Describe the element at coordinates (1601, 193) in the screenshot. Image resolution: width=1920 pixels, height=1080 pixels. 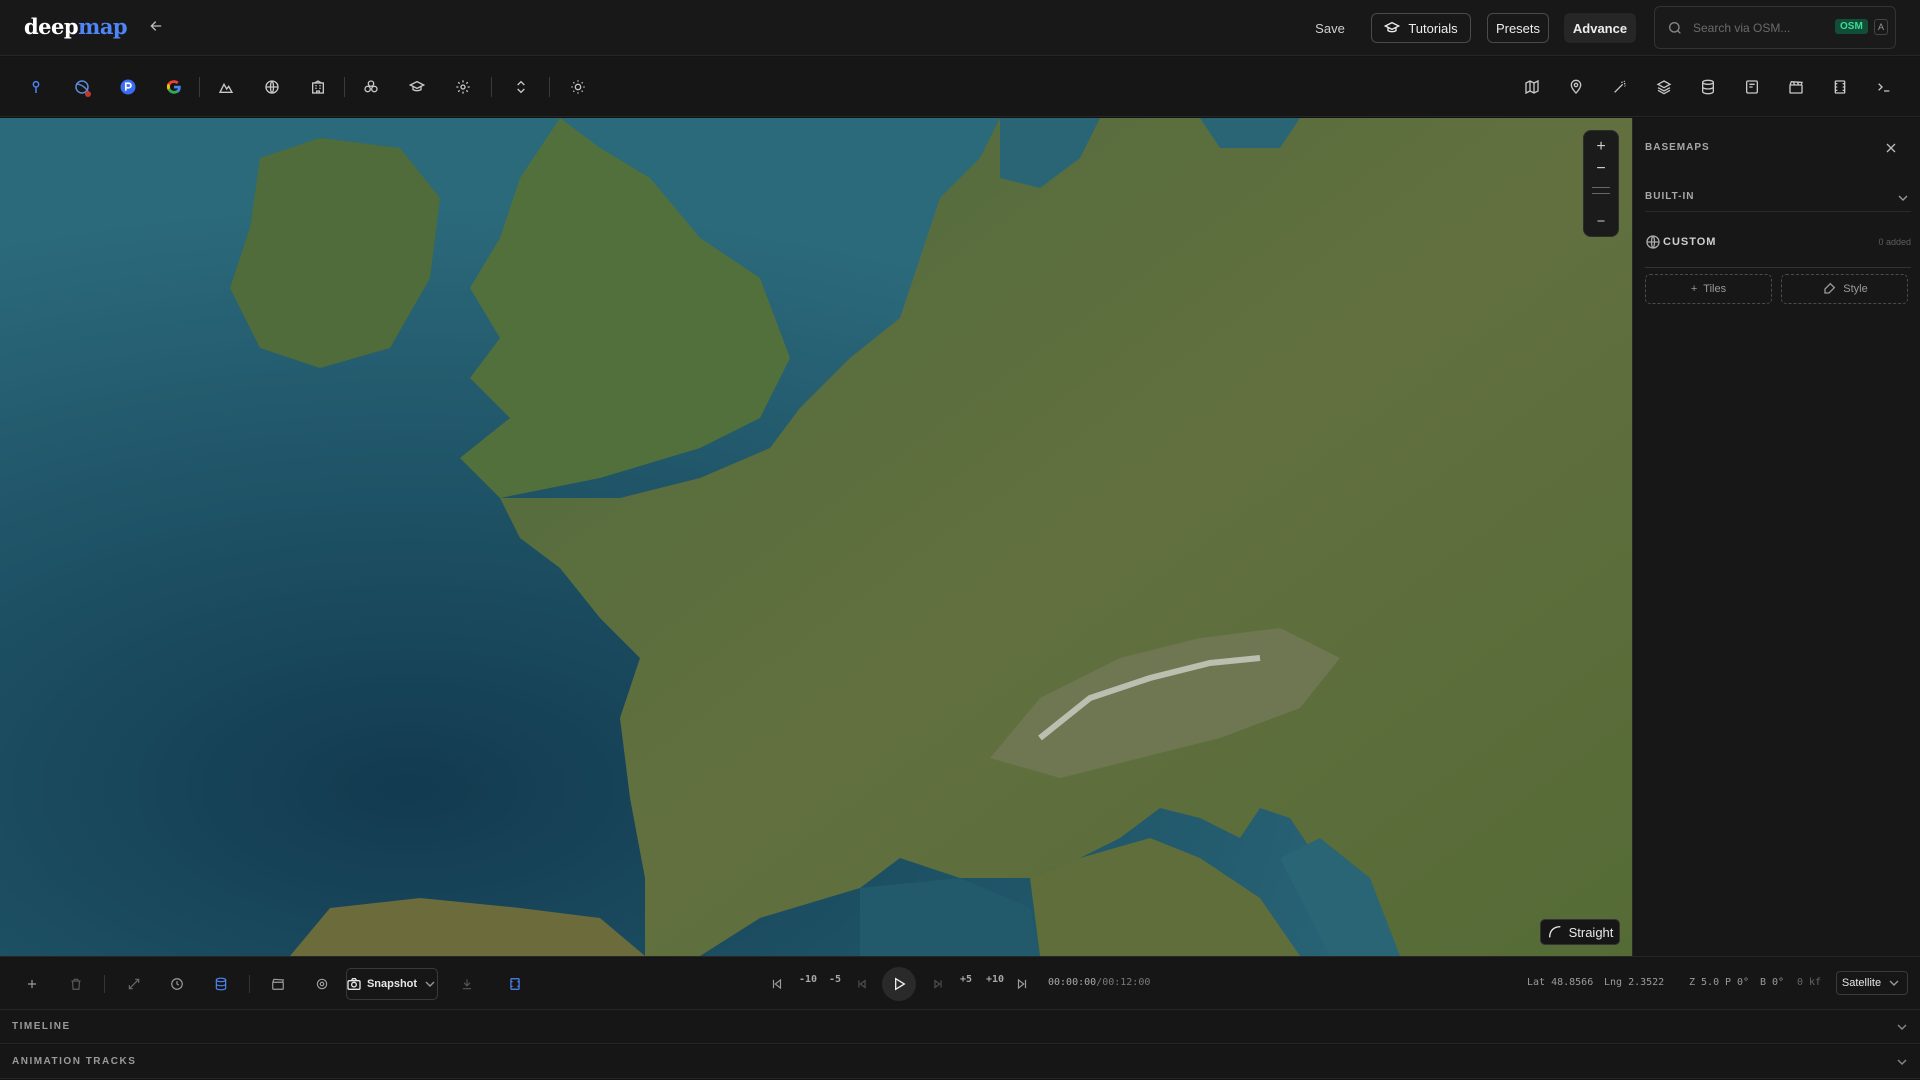
I see `zoom-scale-line` at that location.